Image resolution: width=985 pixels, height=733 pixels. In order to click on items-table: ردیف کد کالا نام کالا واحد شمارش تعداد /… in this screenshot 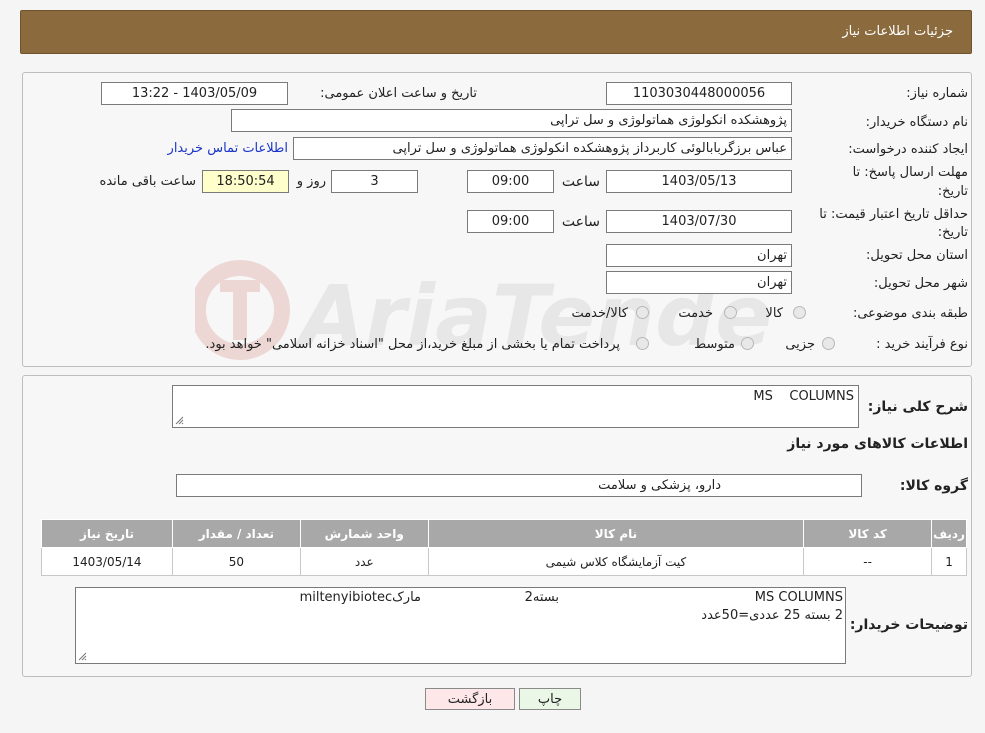, I will do `click(504, 547)`.